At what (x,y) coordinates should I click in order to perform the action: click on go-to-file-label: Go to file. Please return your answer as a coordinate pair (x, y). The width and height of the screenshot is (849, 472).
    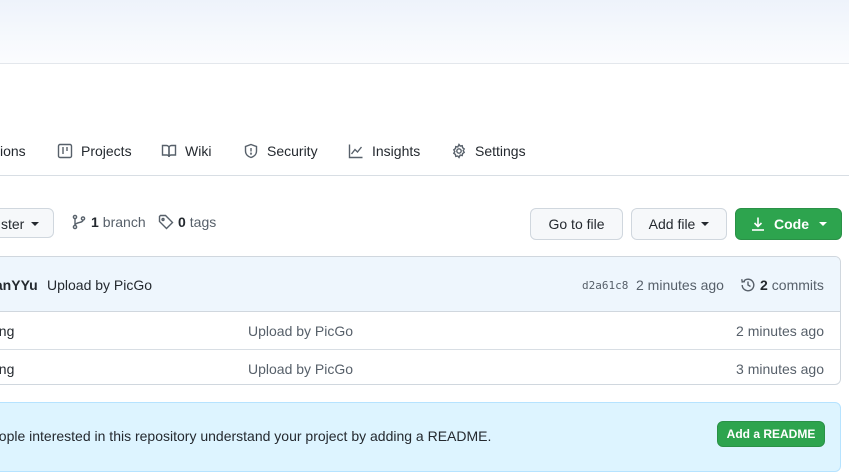
    Looking at the image, I should click on (576, 224).